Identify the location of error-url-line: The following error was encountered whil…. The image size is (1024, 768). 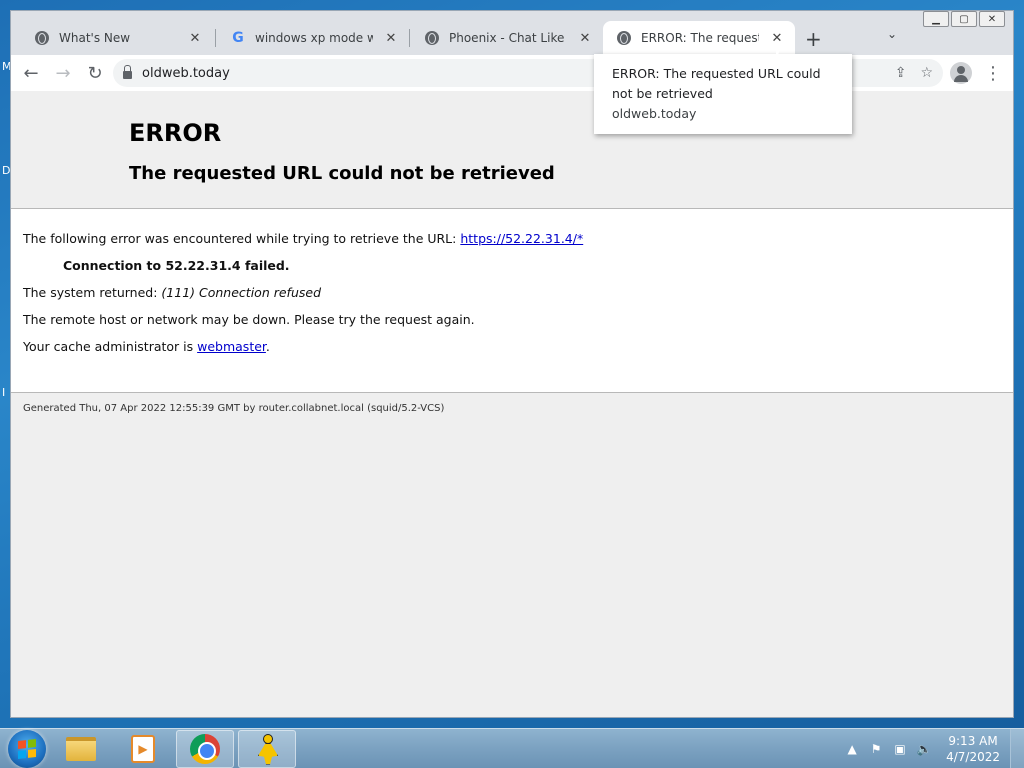
(303, 238).